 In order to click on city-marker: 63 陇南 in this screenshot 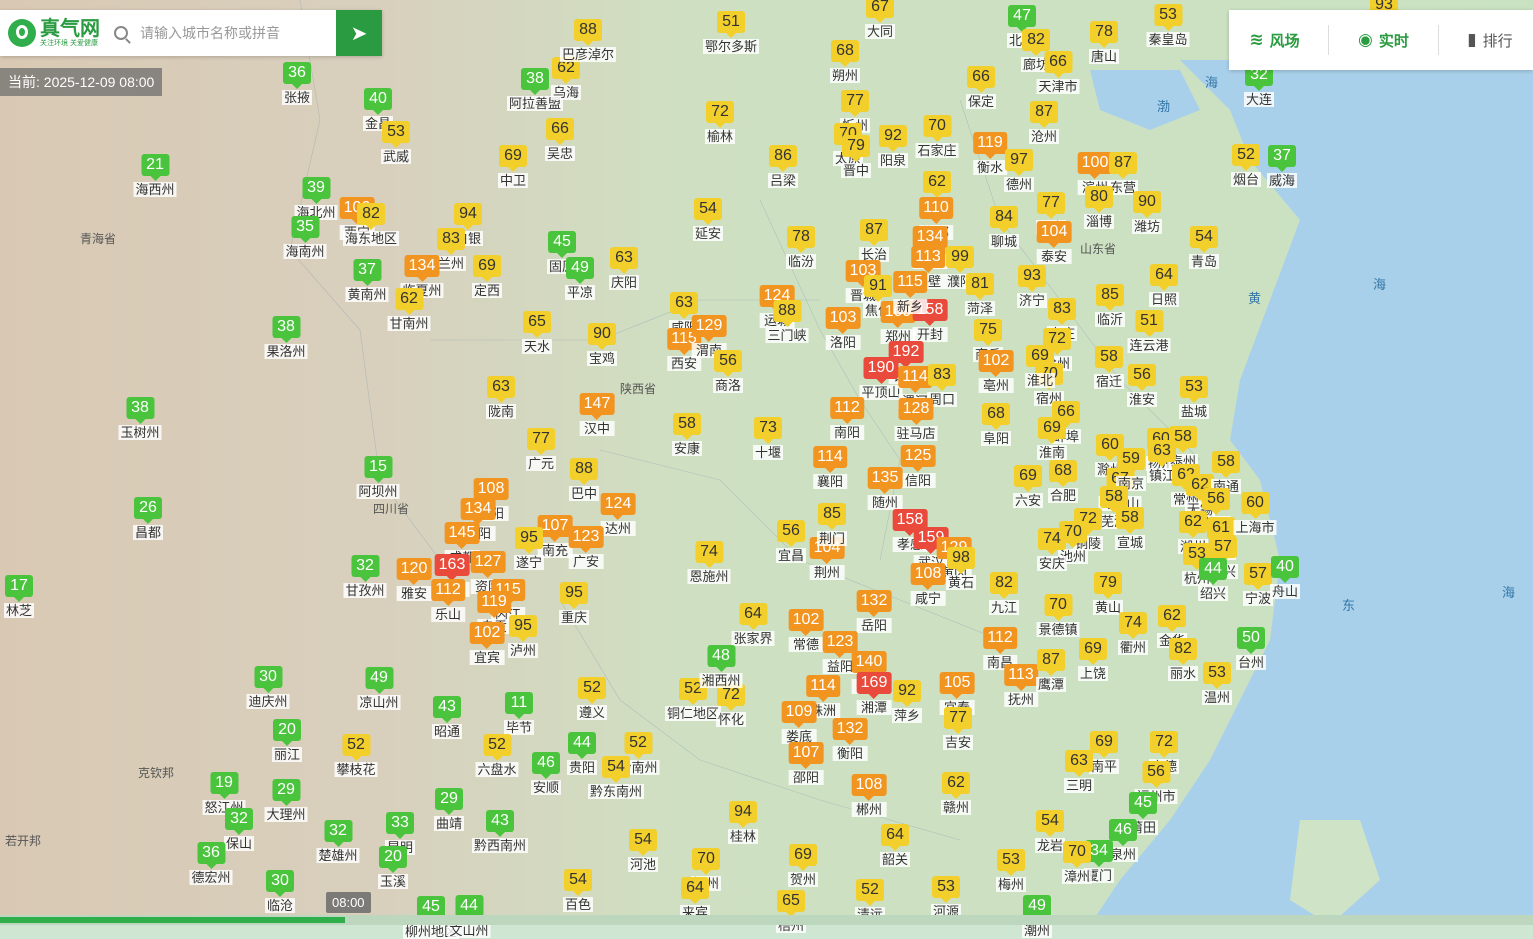, I will do `click(501, 397)`.